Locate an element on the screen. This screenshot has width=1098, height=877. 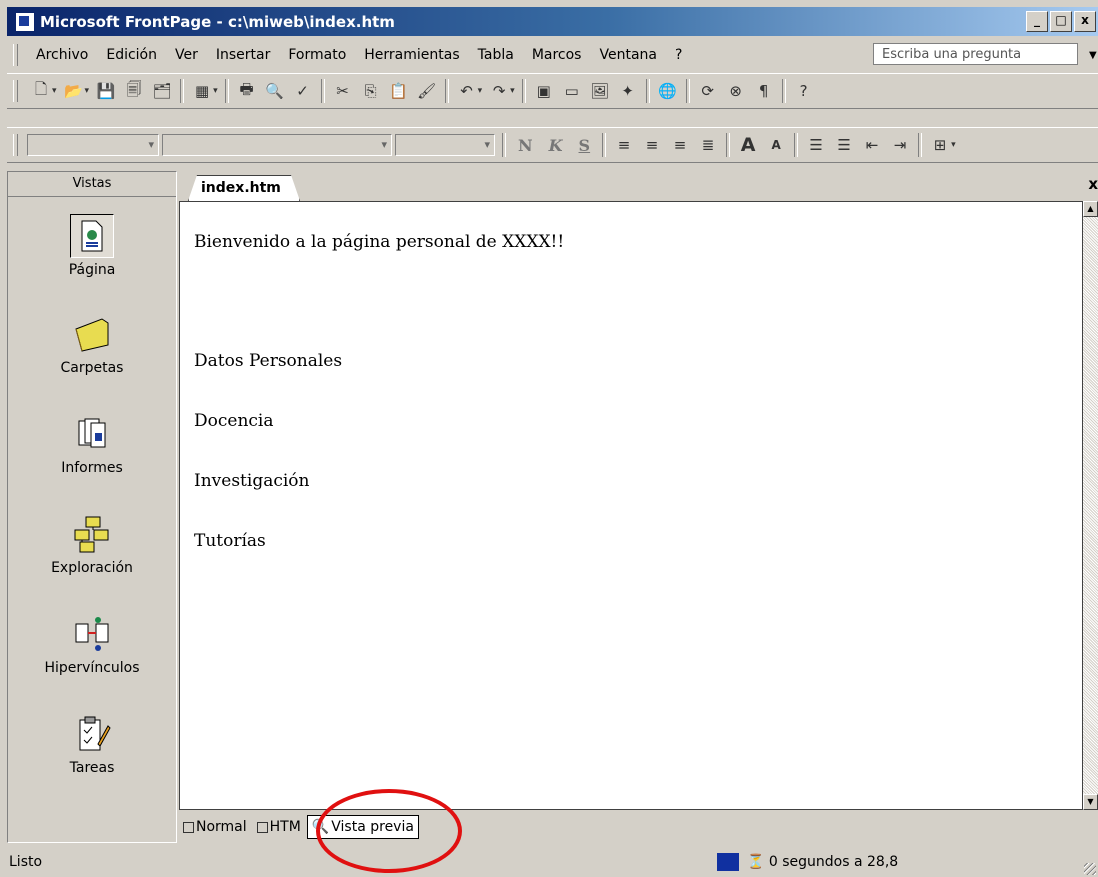
menu-ver: Ver is located at coordinates (186, 55).